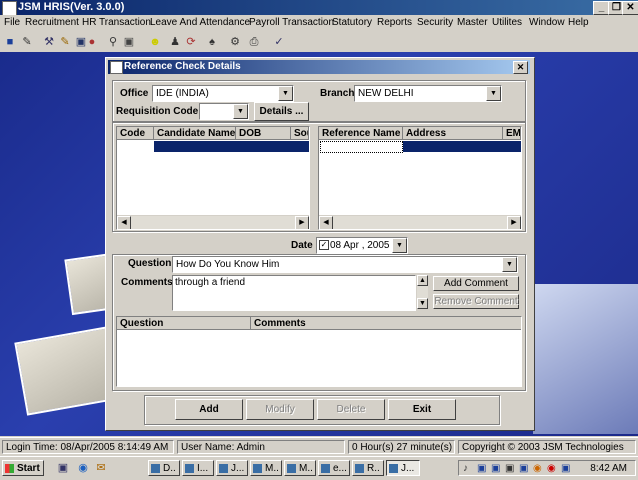 The image size is (638, 480). What do you see at coordinates (279, 42) in the screenshot?
I see `check-icon: ✓` at bounding box center [279, 42].